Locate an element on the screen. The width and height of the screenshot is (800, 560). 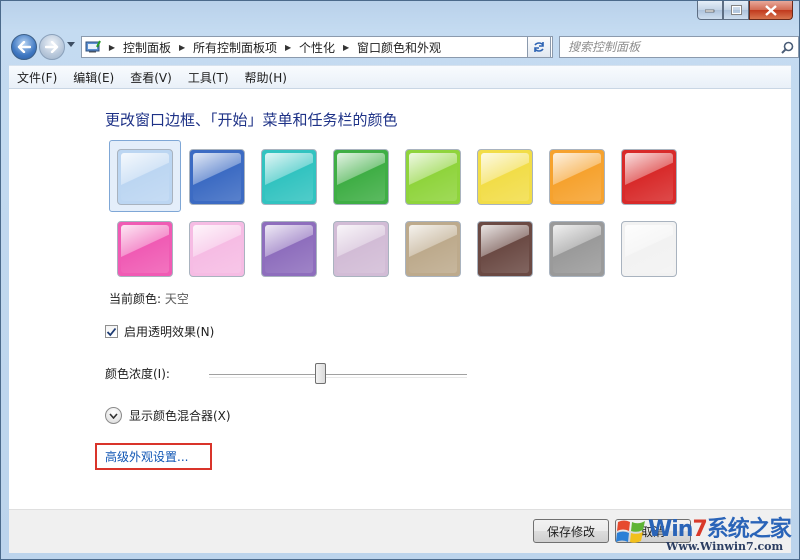
expand-icon is located at coordinates (113, 415).